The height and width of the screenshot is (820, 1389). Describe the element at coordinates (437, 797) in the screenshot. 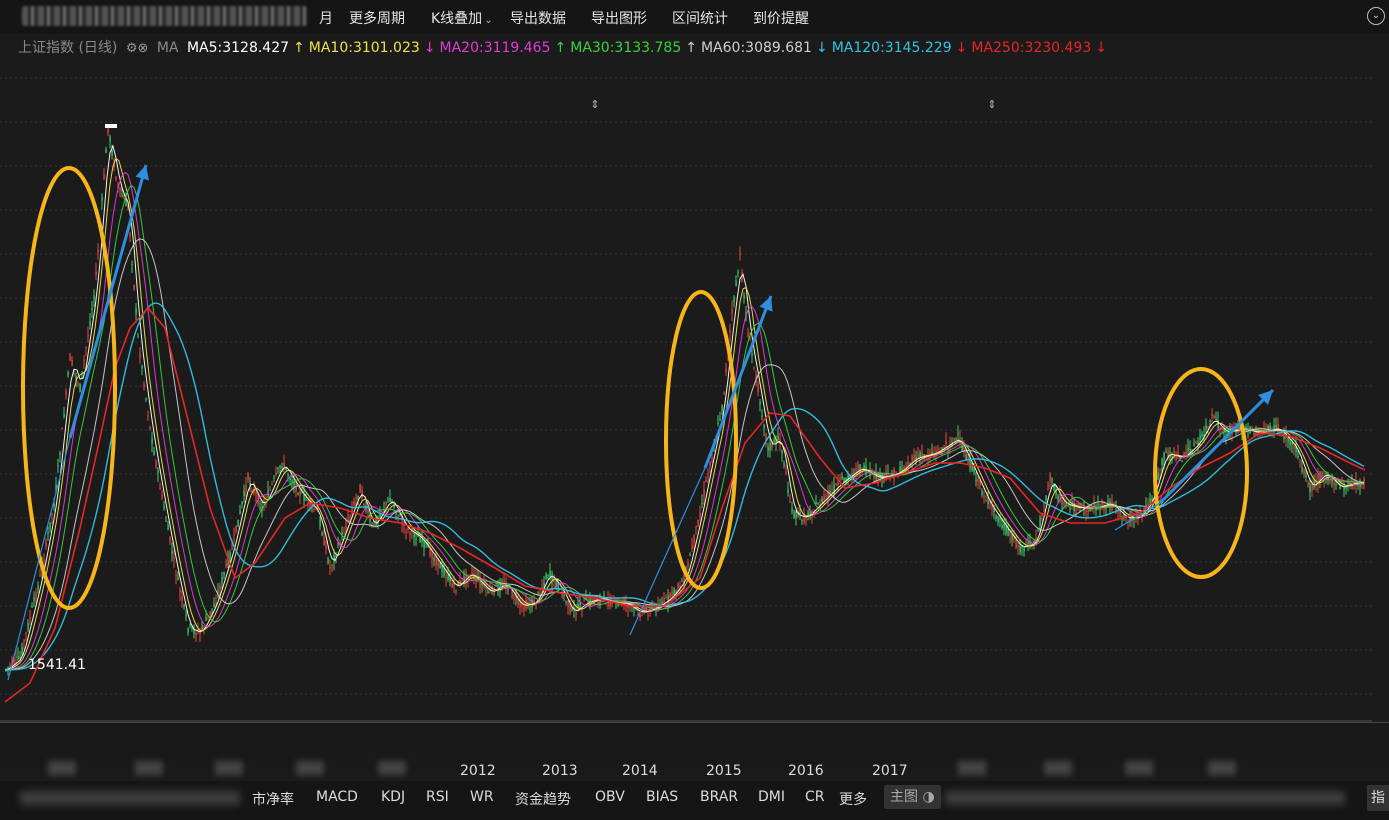

I see `indicator-tab-rsi: RSI` at that location.